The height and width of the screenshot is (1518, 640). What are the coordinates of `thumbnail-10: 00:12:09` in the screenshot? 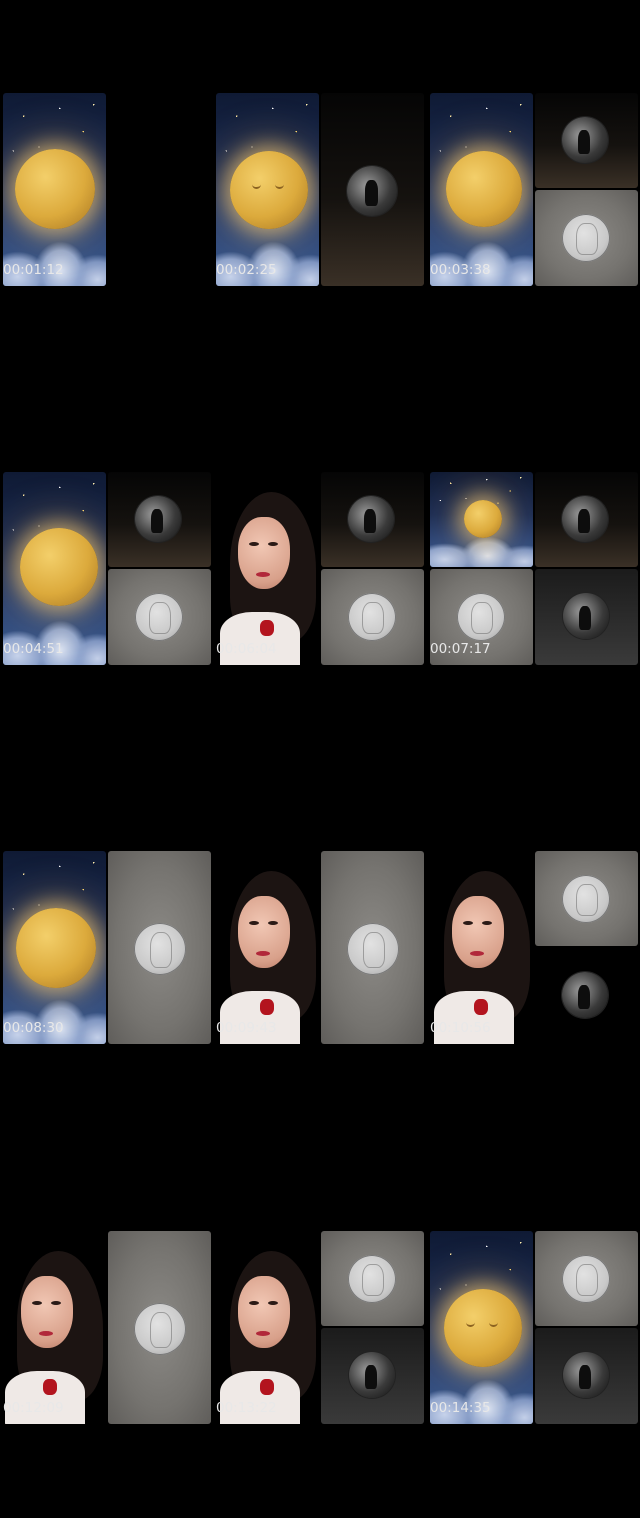 It's located at (106, 1327).